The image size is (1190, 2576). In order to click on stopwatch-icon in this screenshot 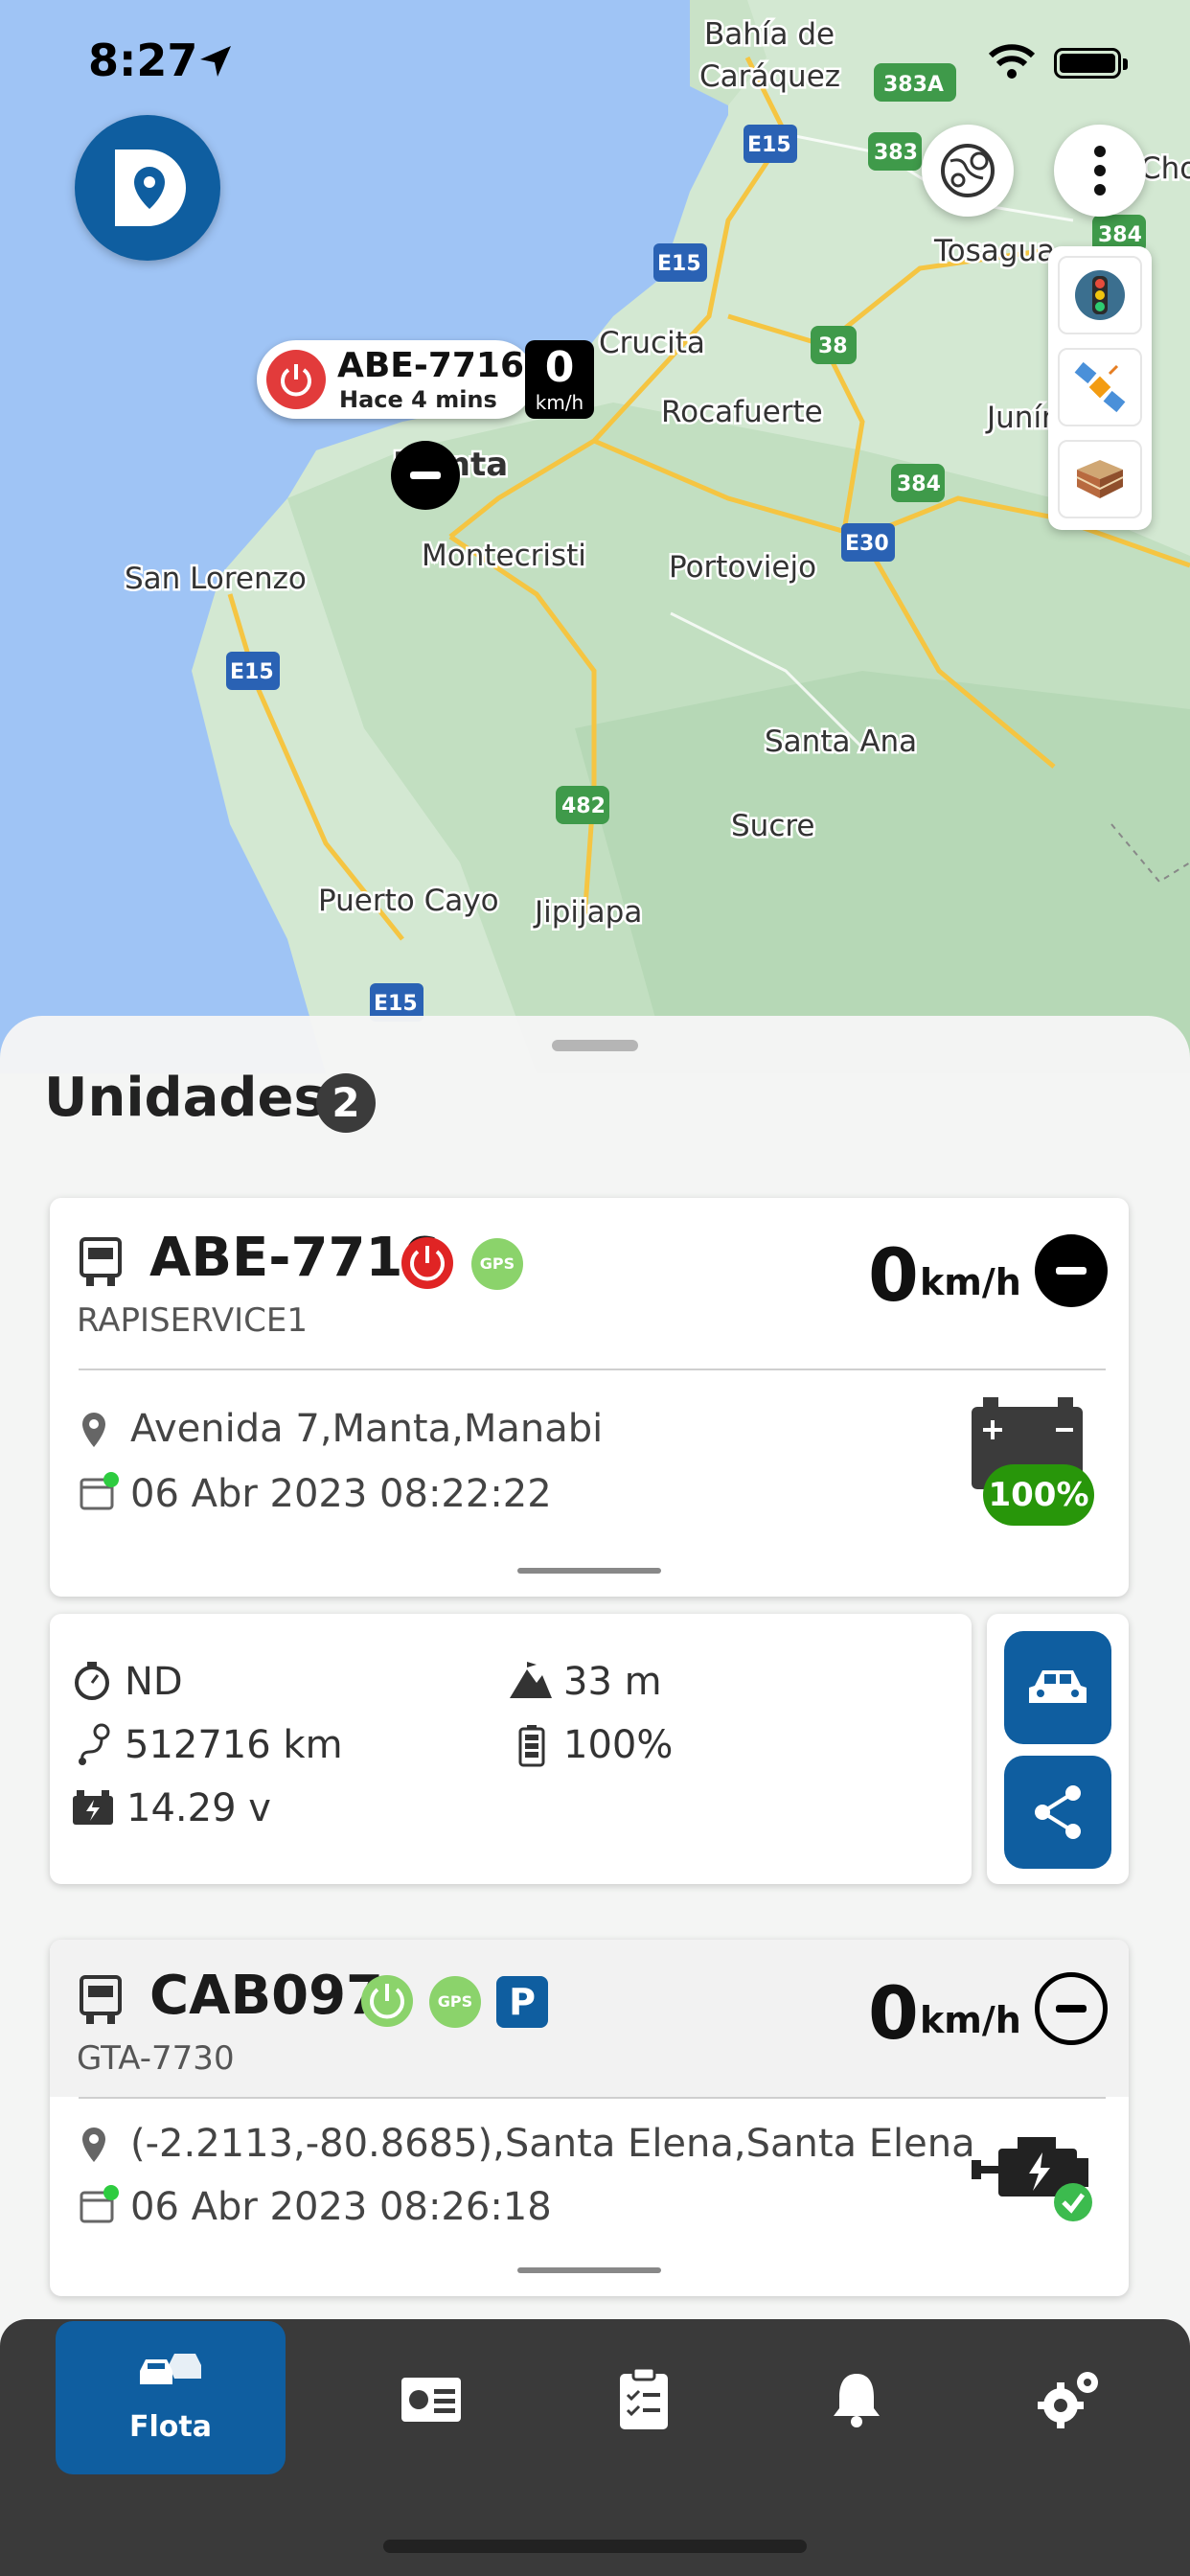, I will do `click(92, 1681)`.